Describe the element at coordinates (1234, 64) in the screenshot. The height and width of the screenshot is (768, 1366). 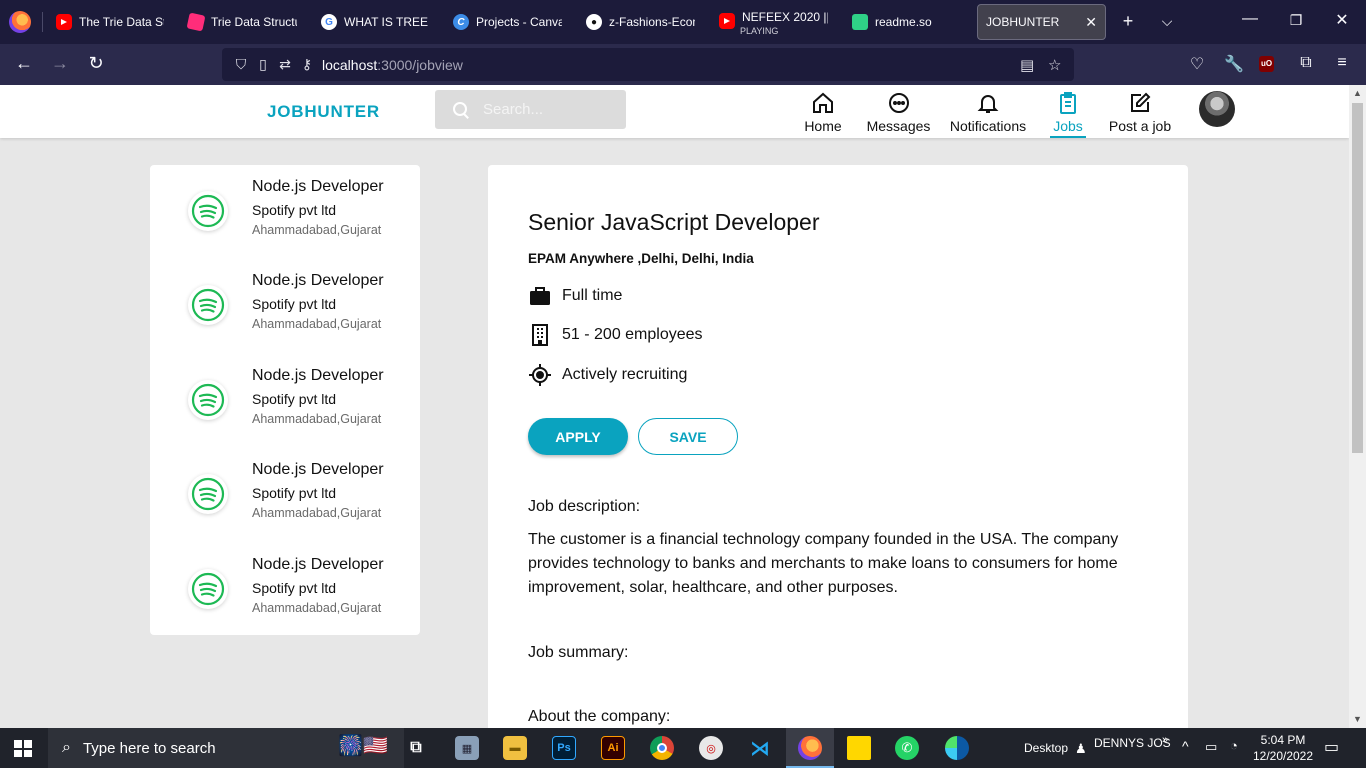
I see `wrench-icon: 🔧` at that location.